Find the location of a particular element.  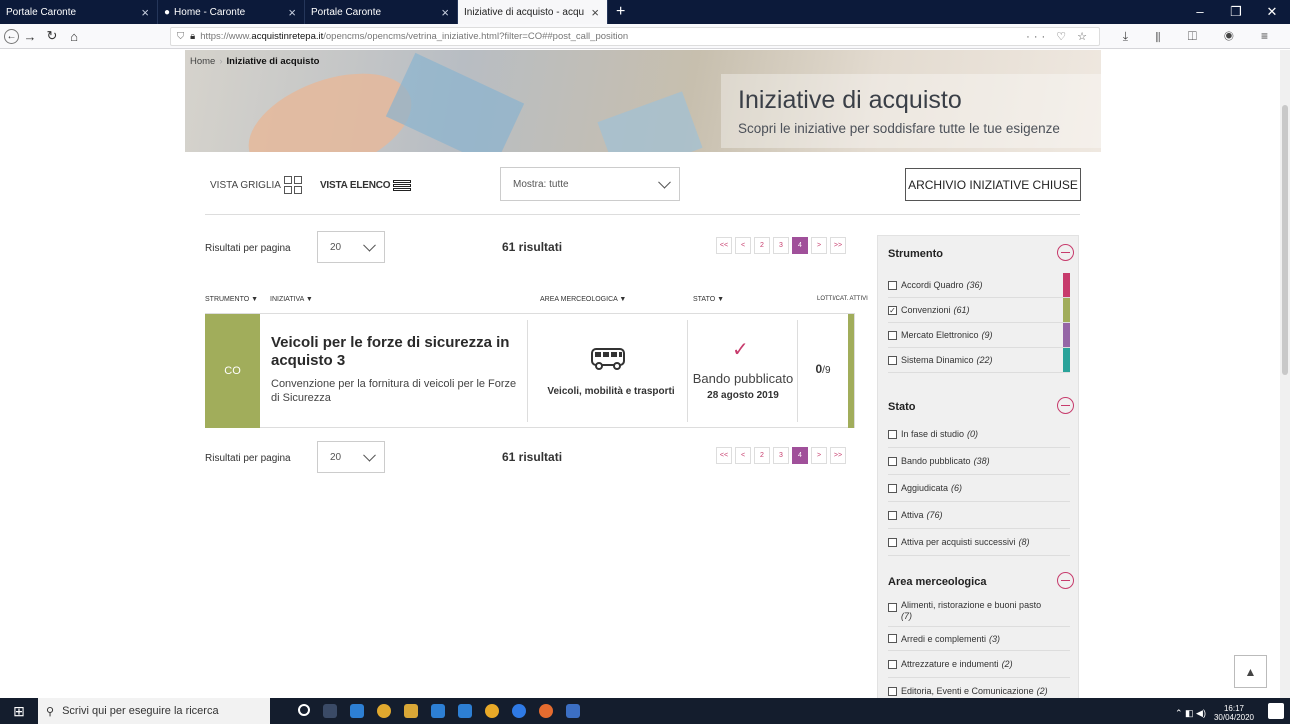

home-icon: ⌂ is located at coordinates (74, 36).